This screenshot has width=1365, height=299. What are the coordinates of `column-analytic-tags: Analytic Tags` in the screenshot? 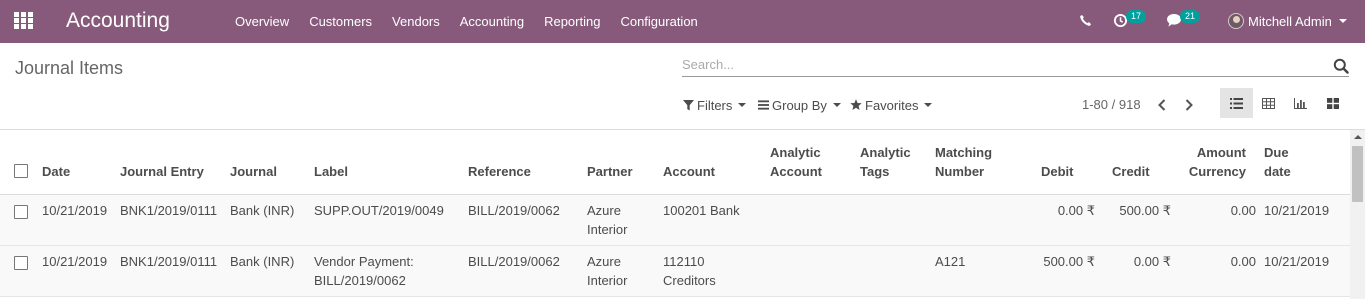 It's located at (885, 162).